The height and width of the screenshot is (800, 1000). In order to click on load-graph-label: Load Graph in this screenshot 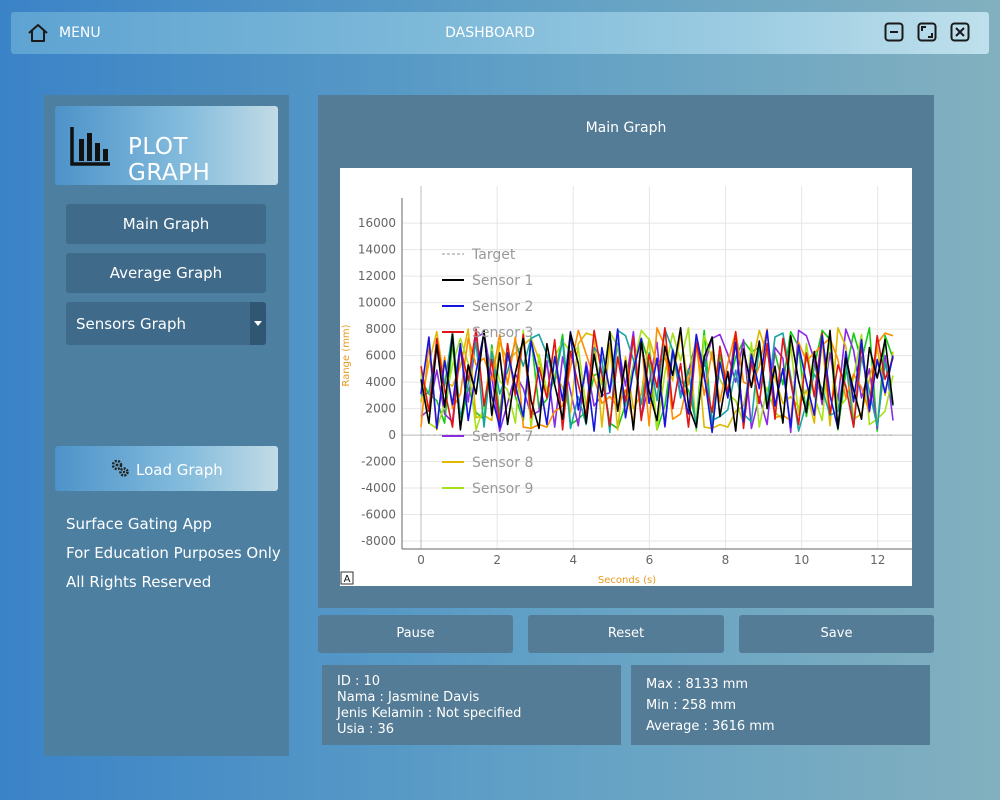, I will do `click(179, 470)`.